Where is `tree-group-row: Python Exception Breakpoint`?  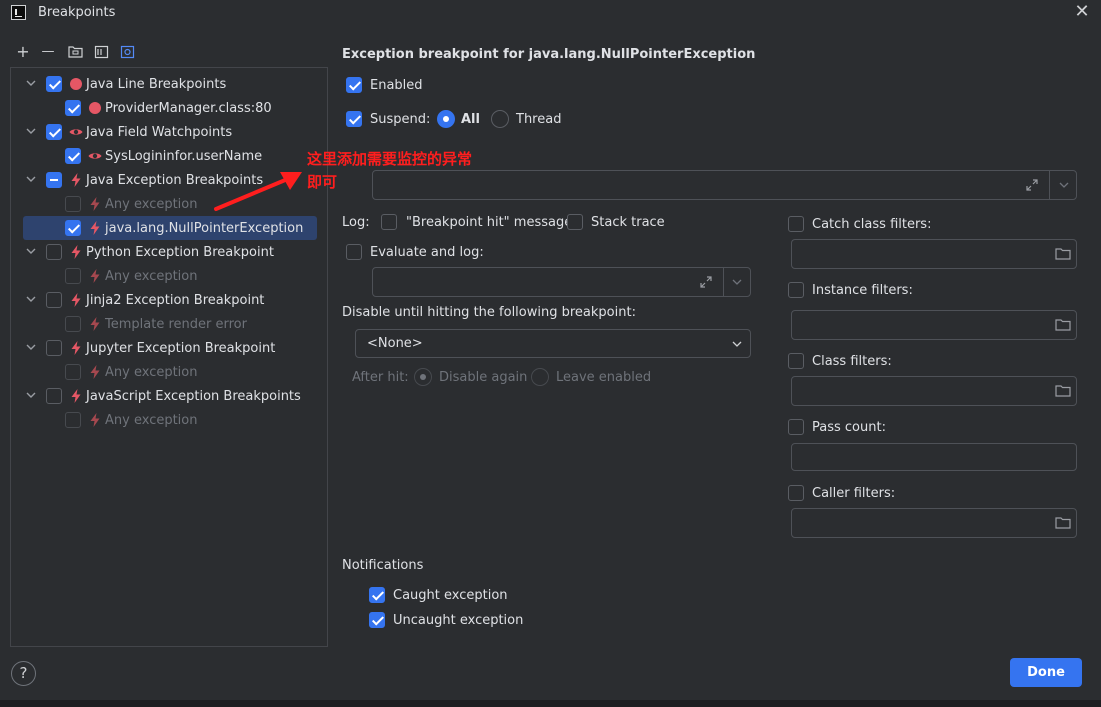
tree-group-row: Python Exception Breakpoint is located at coordinates (169, 252).